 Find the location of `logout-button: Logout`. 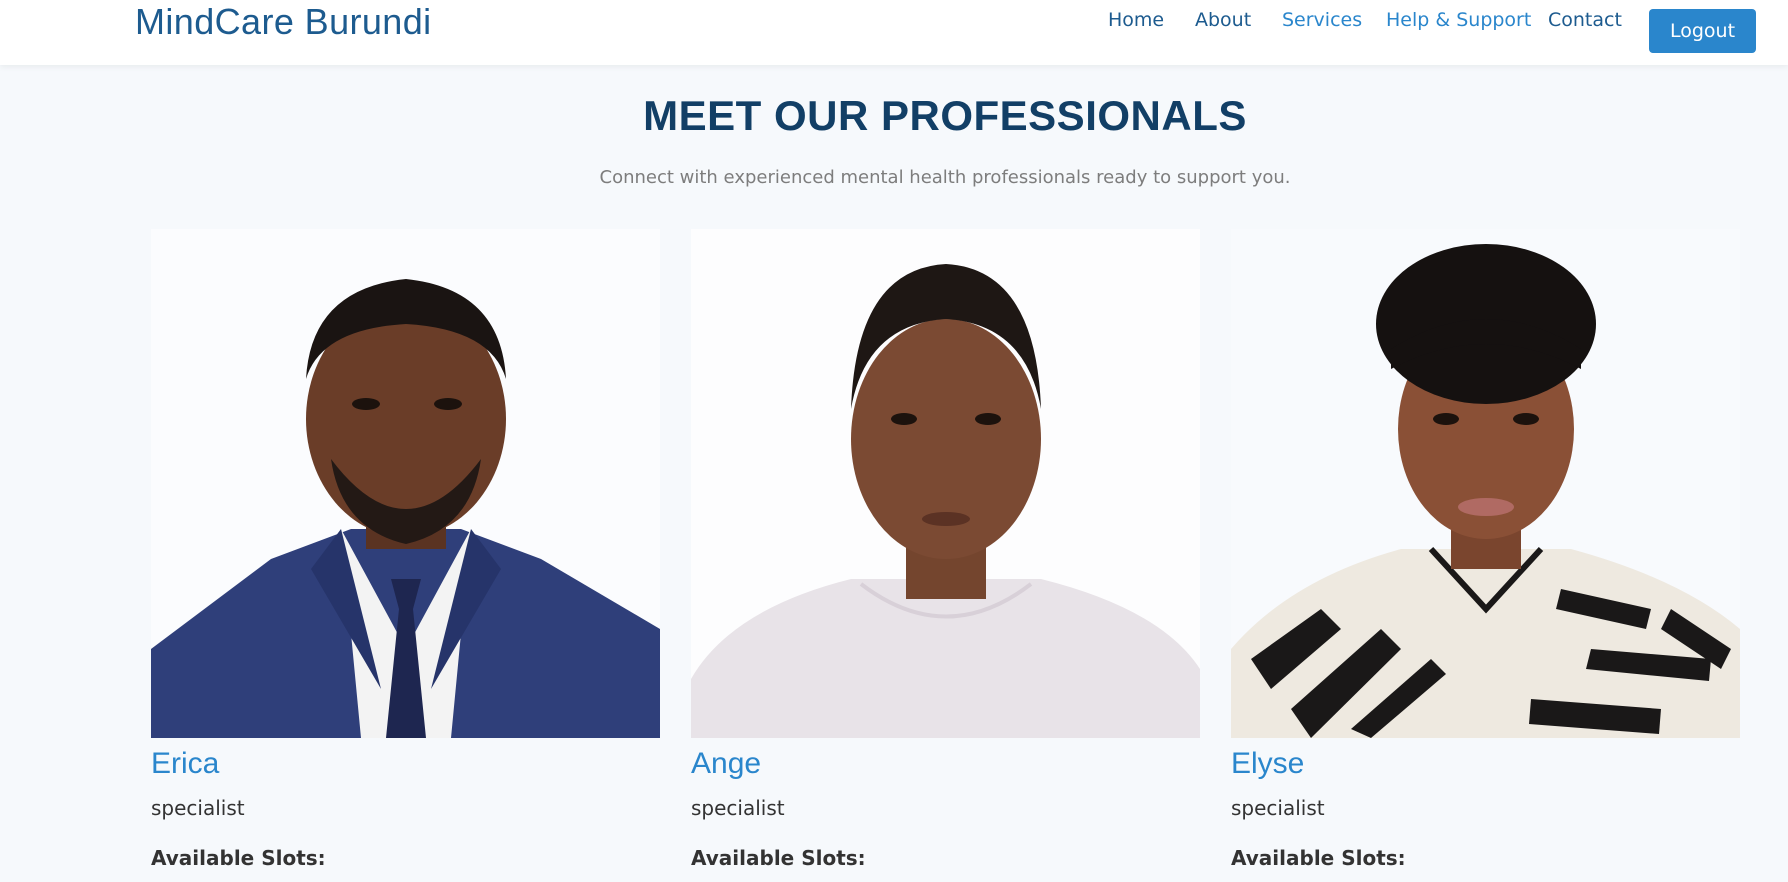

logout-button: Logout is located at coordinates (1702, 31).